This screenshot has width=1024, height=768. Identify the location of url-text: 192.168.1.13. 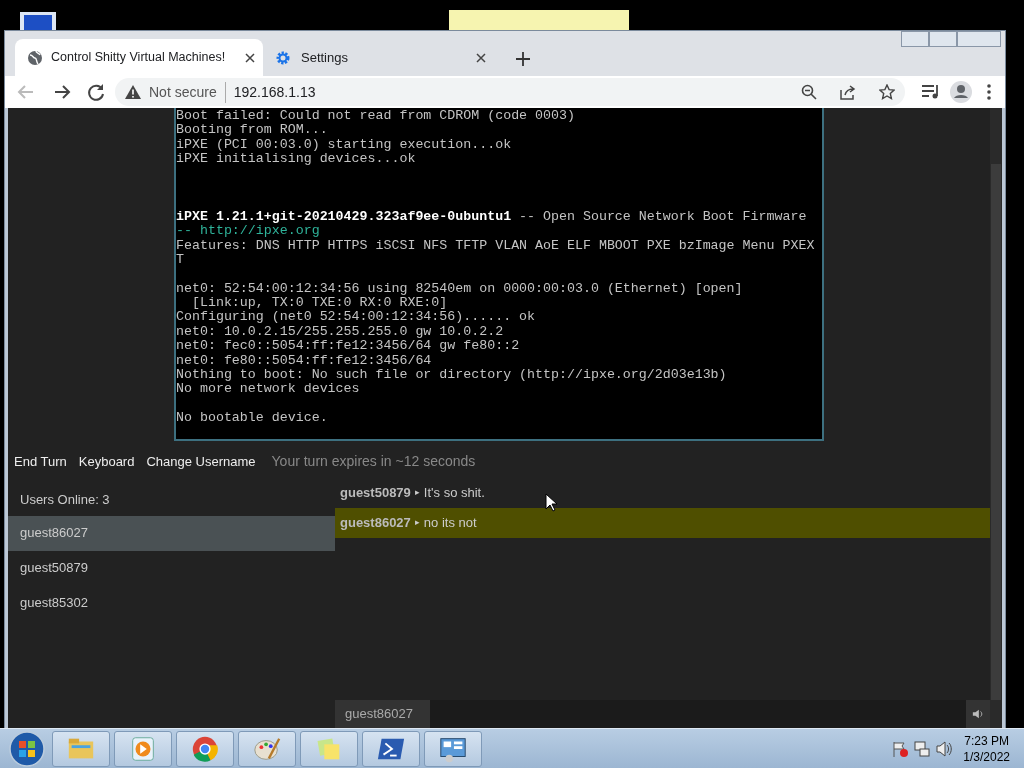
(274, 92).